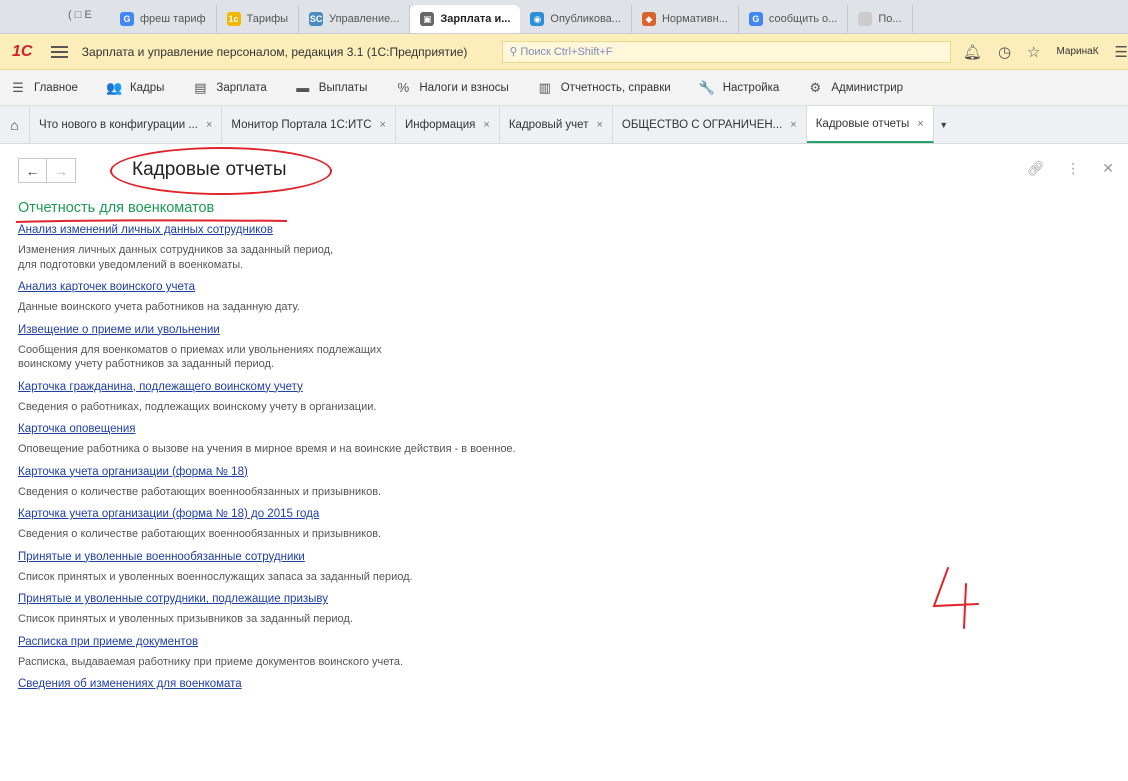 The width and height of the screenshot is (1128, 781). I want to click on form-tab: ОБЩЕСТВО С ОГРАНИЧЕН... ×, so click(710, 124).